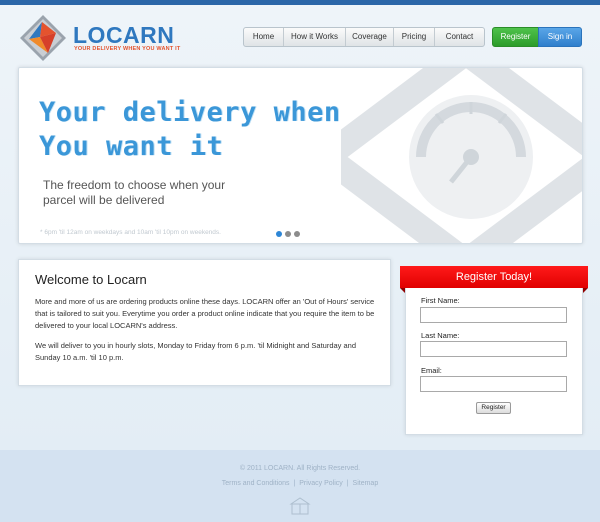 The image size is (600, 522). I want to click on last-name-field, so click(493, 349).